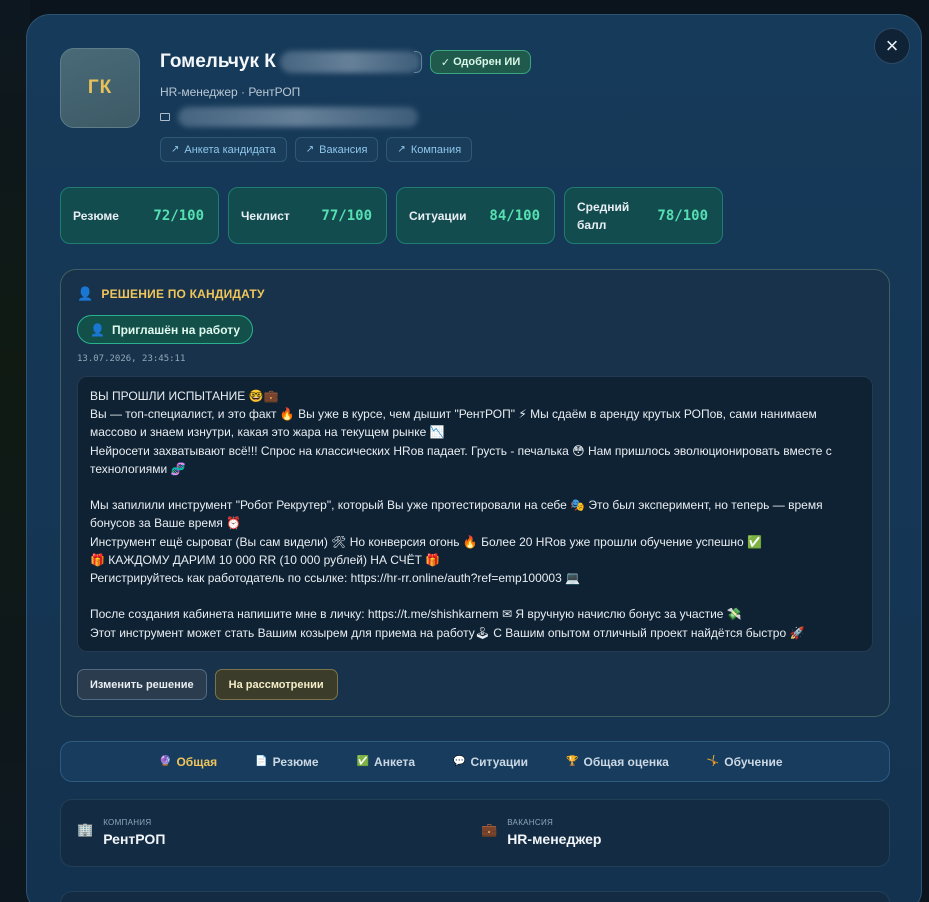  I want to click on score-value: 84/100, so click(514, 215).